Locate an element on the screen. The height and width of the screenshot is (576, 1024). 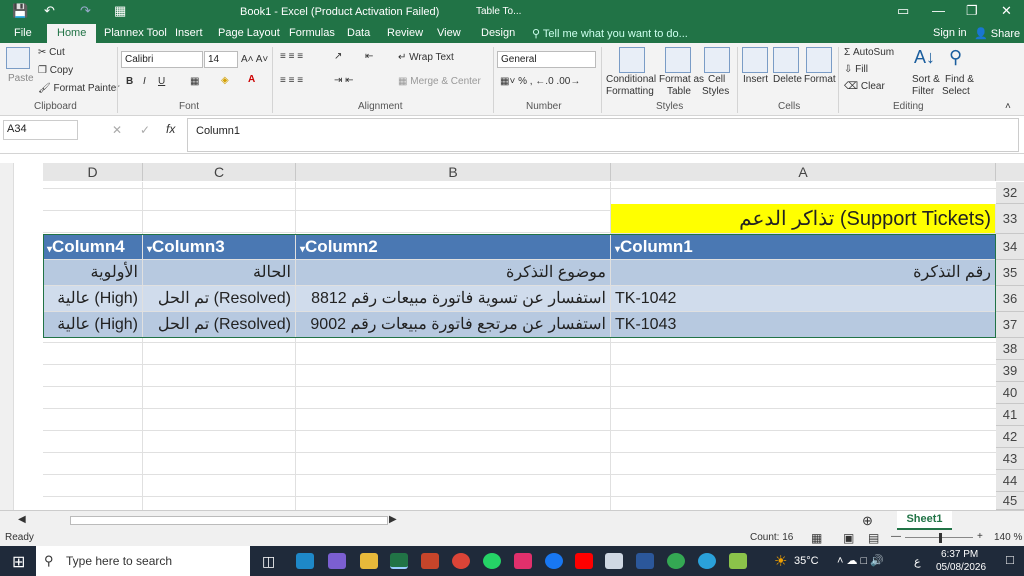
zoom-in-icon: + is located at coordinates (980, 536).